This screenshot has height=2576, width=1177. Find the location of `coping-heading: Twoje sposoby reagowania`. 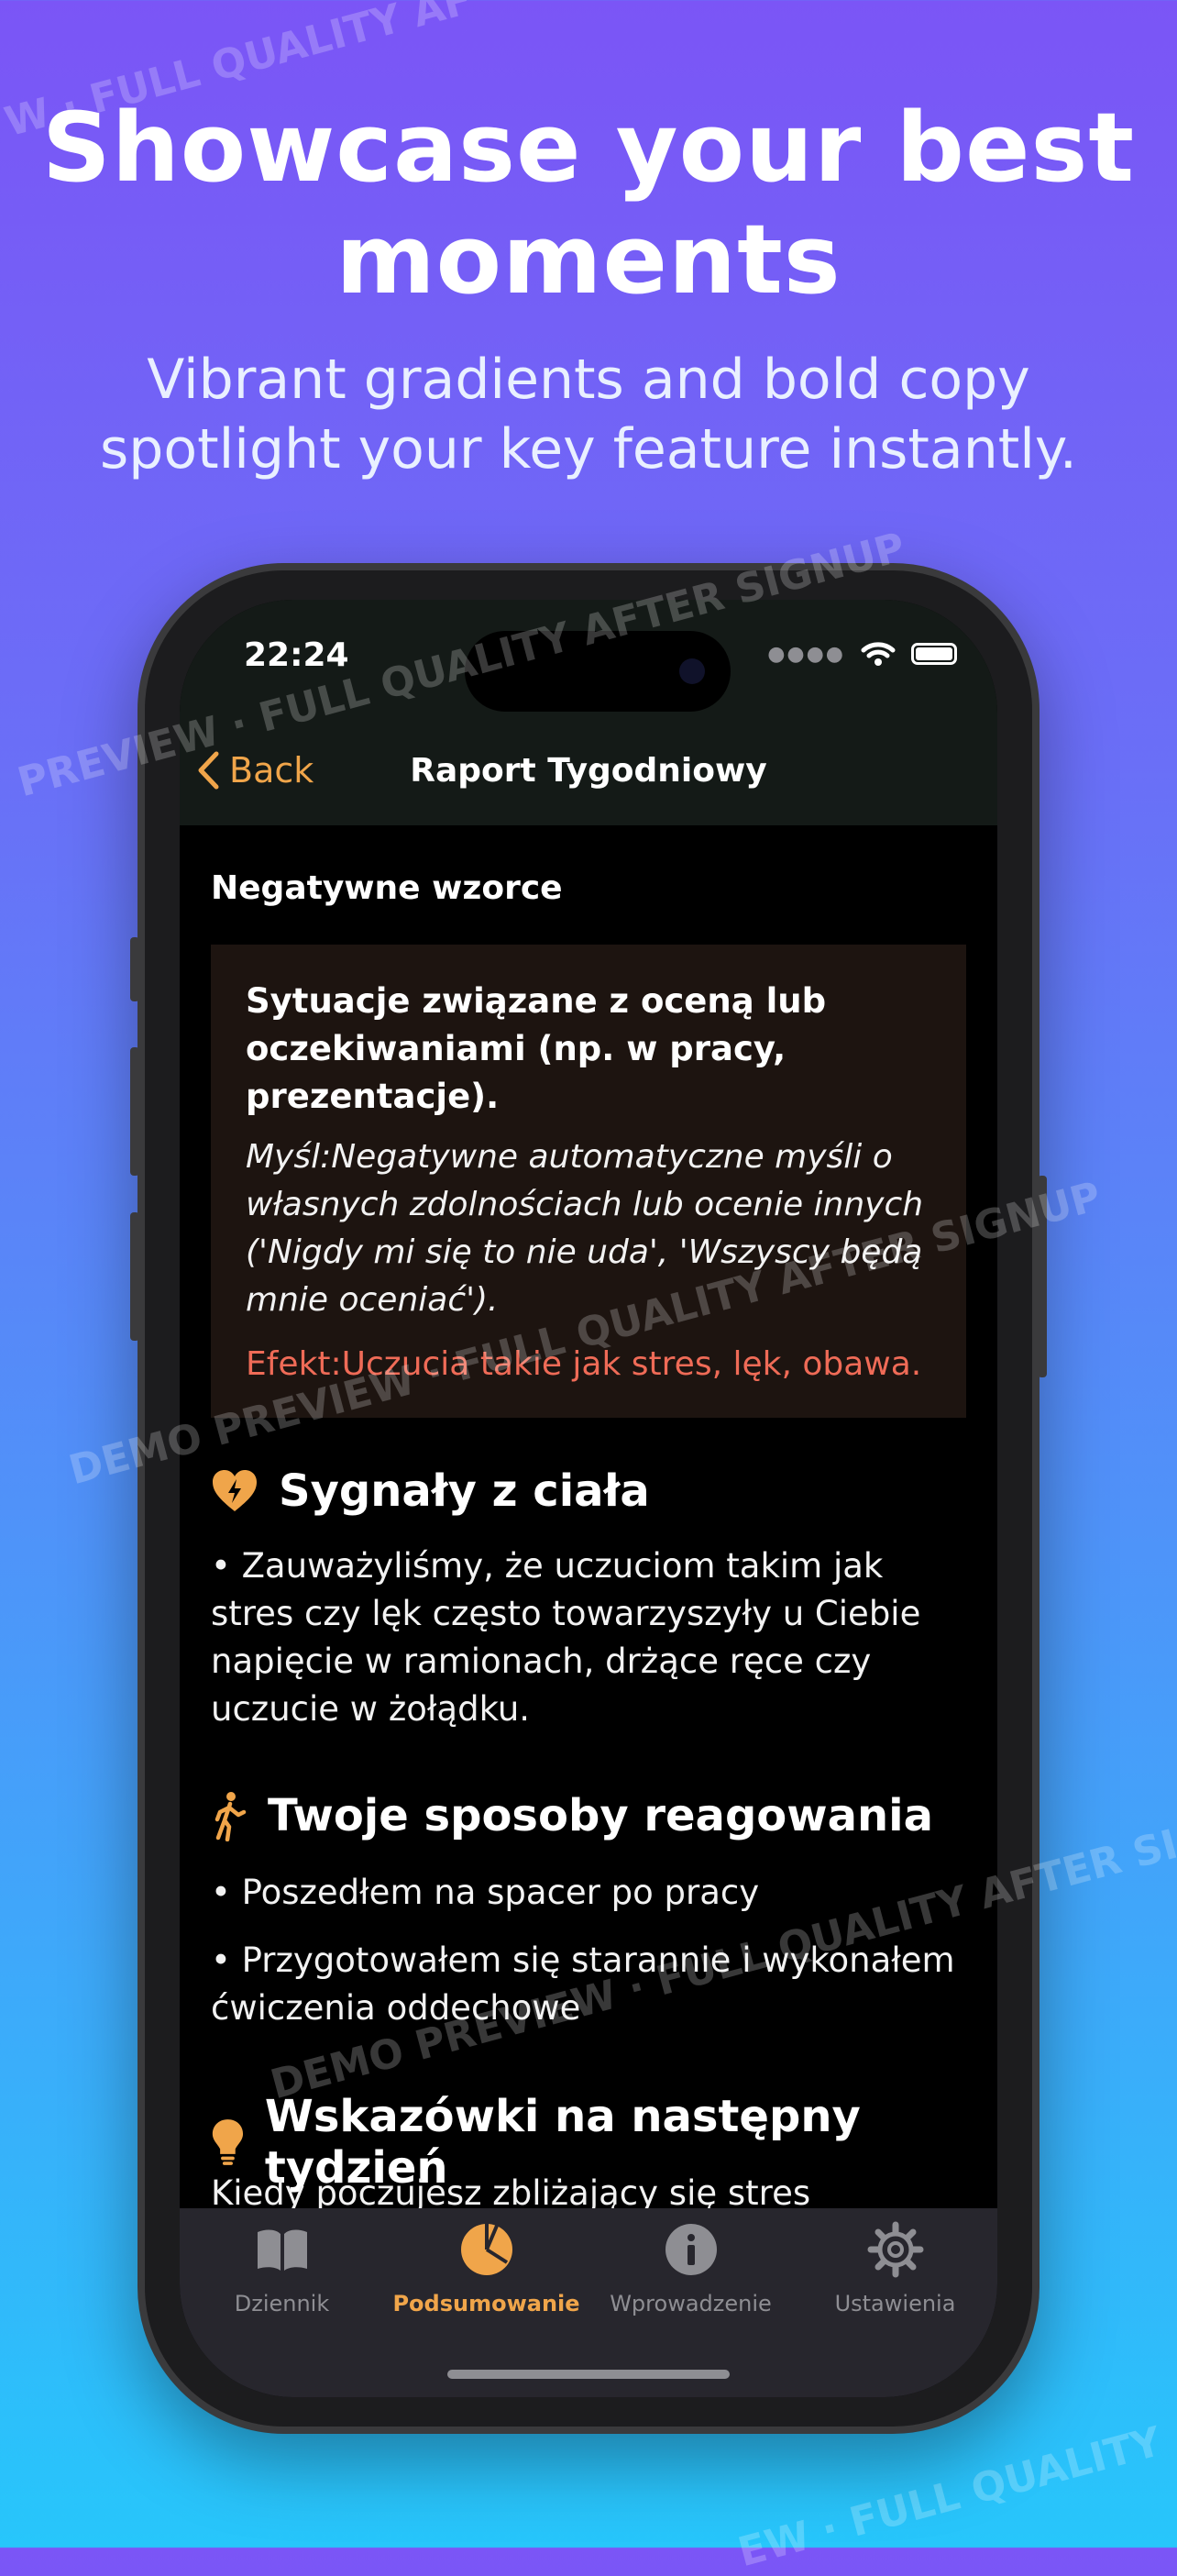

coping-heading: Twoje sposoby reagowania is located at coordinates (572, 1815).